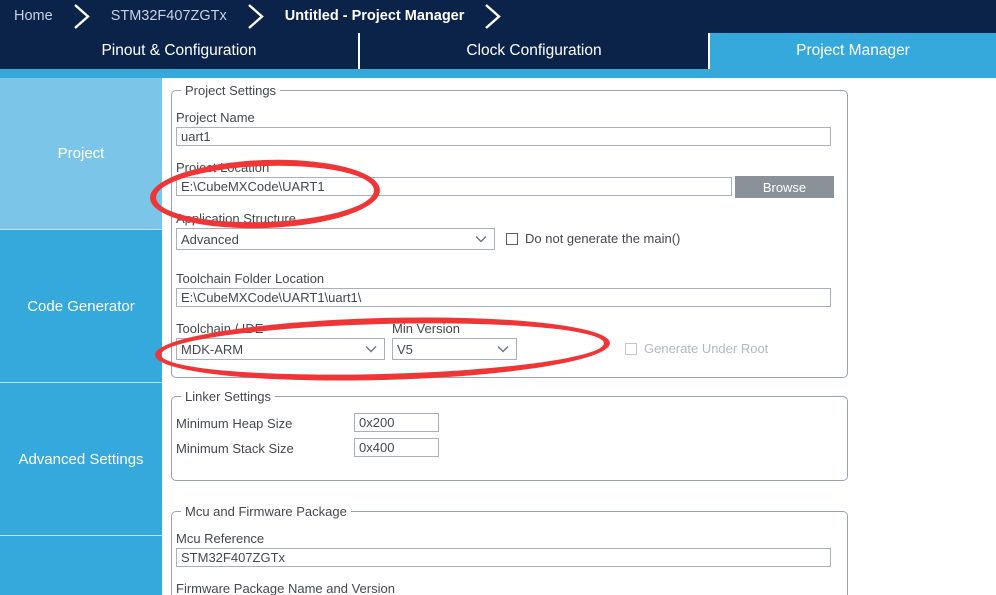 The height and width of the screenshot is (595, 996). What do you see at coordinates (220, 538) in the screenshot?
I see `mcu-reference-label: Mcu Reference` at bounding box center [220, 538].